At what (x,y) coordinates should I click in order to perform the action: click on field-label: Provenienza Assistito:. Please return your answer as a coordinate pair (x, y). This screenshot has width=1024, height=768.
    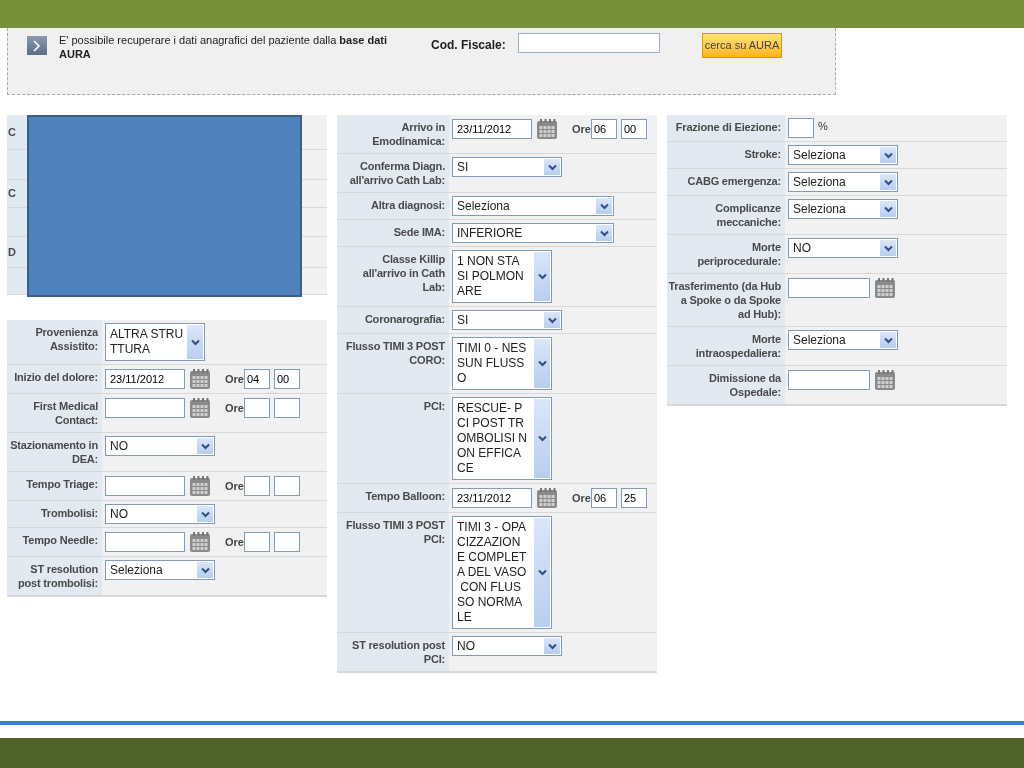
    Looking at the image, I should click on (54, 342).